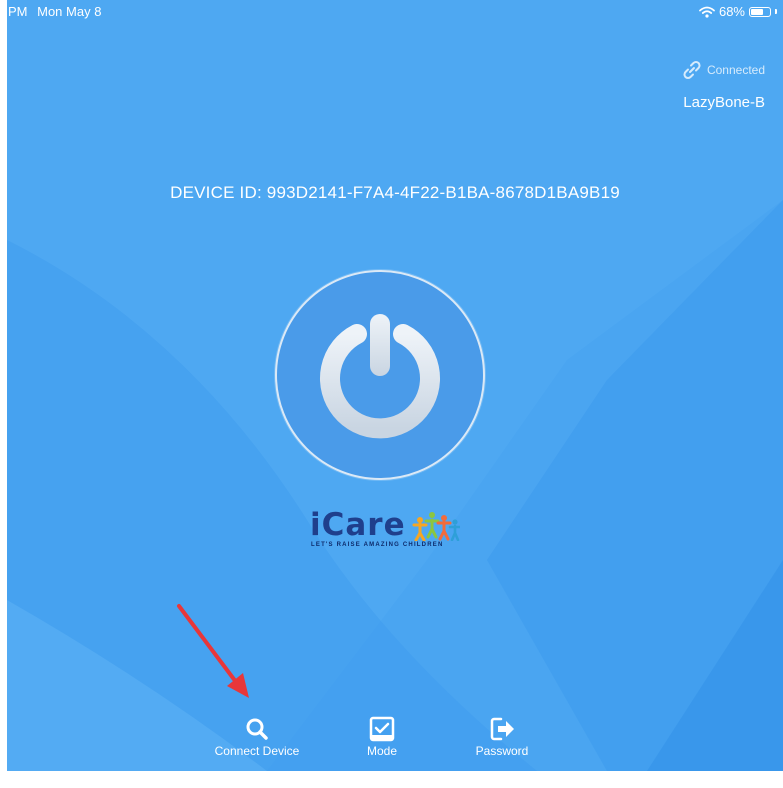 Image resolution: width=783 pixels, height=788 pixels. I want to click on battery-icon, so click(760, 11).